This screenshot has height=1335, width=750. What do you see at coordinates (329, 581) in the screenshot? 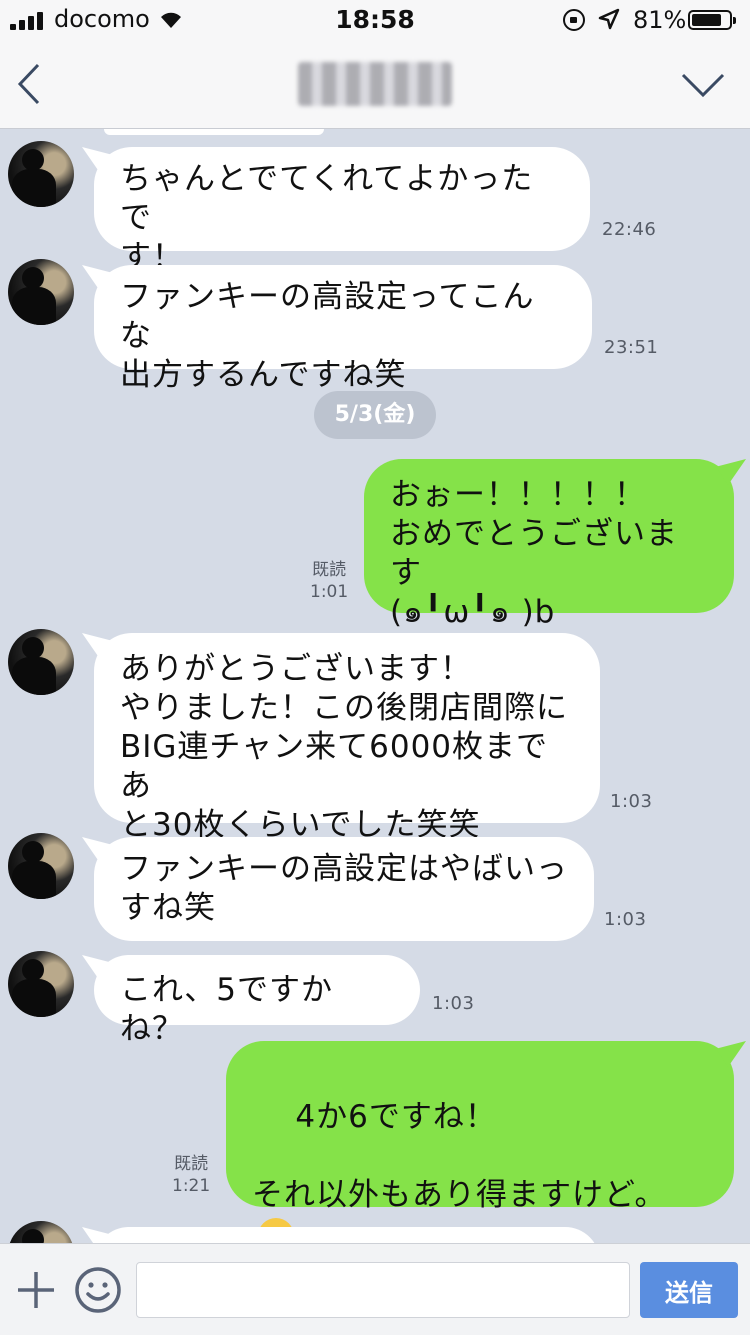
I see `read-receipt: 既読 1:01` at bounding box center [329, 581].